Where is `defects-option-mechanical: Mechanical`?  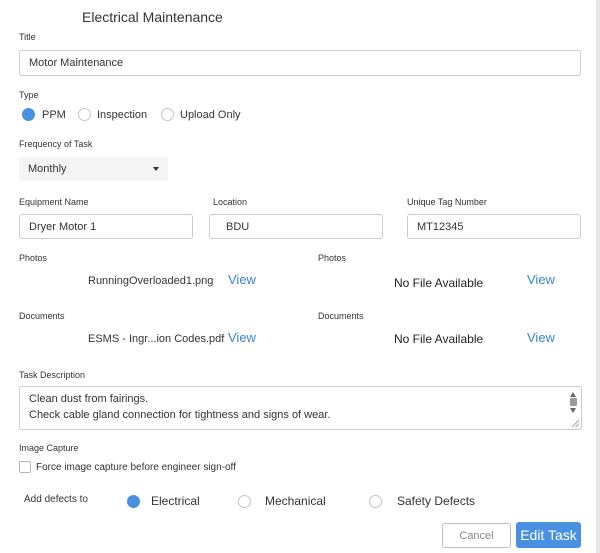
defects-option-mechanical: Mechanical is located at coordinates (282, 501).